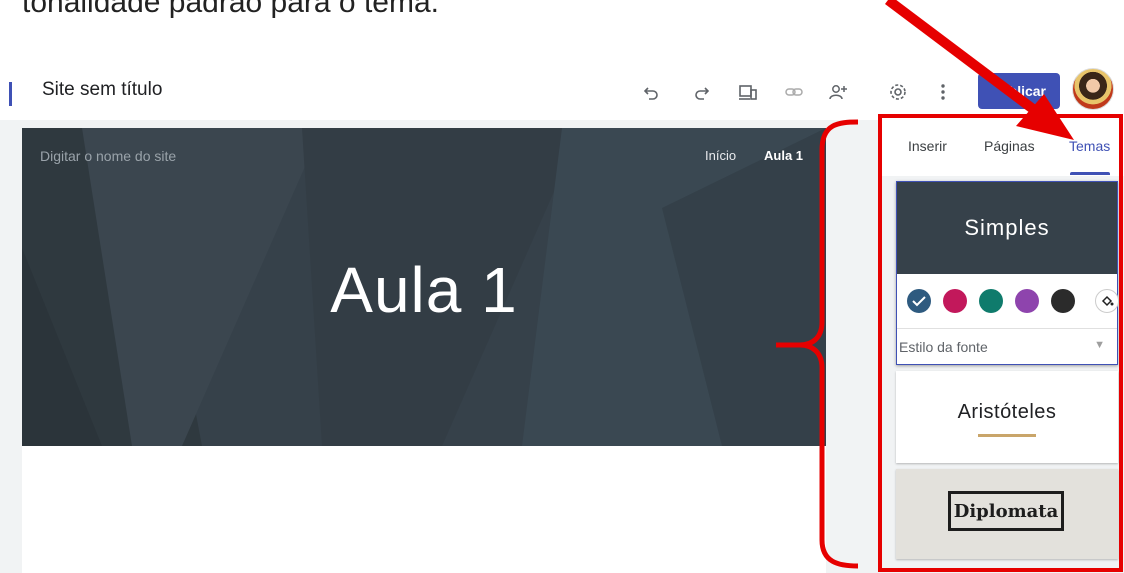 The image size is (1124, 573). Describe the element at coordinates (943, 347) in the screenshot. I see `font-style-label: Estilo da fonte` at that location.